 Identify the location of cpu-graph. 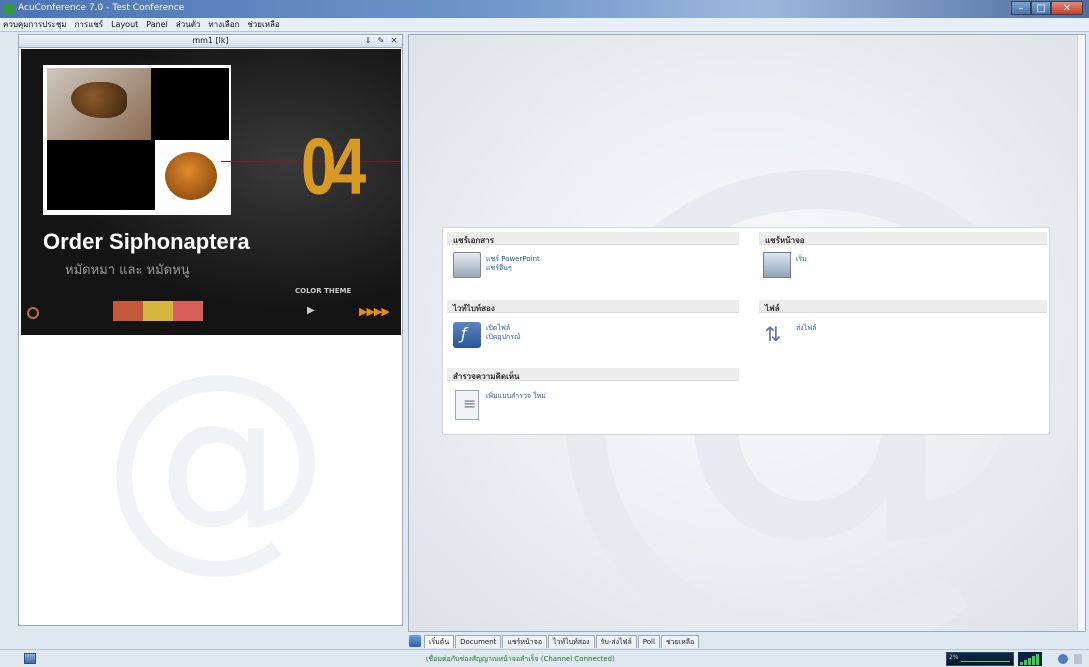
(985, 661).